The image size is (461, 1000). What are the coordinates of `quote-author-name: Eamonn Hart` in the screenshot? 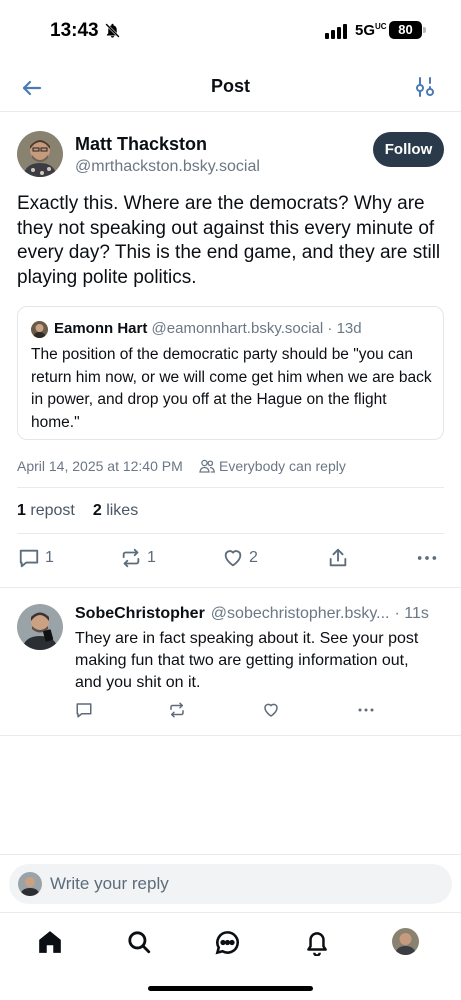 It's located at (101, 328).